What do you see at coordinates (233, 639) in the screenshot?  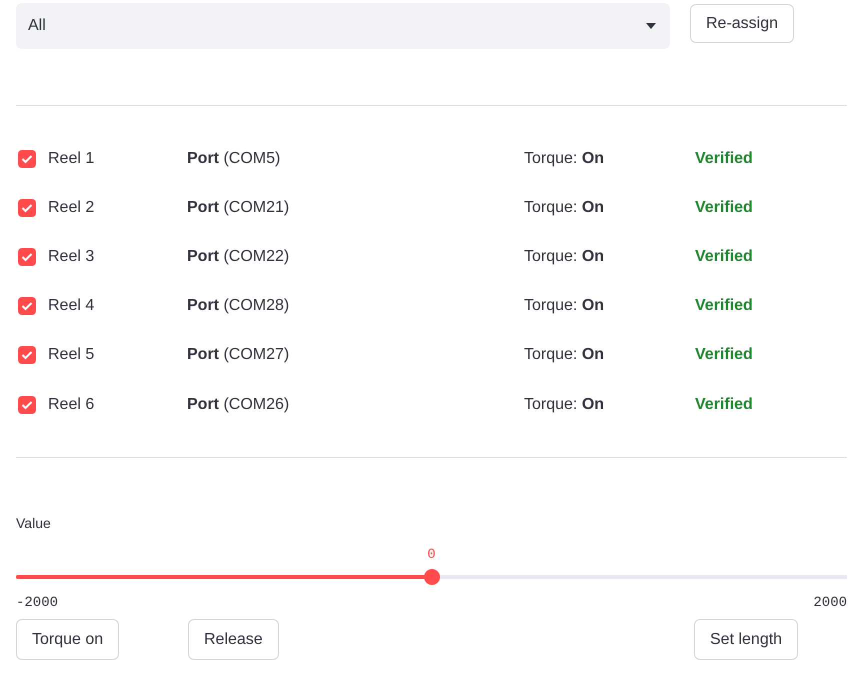 I see `action-button: Release` at bounding box center [233, 639].